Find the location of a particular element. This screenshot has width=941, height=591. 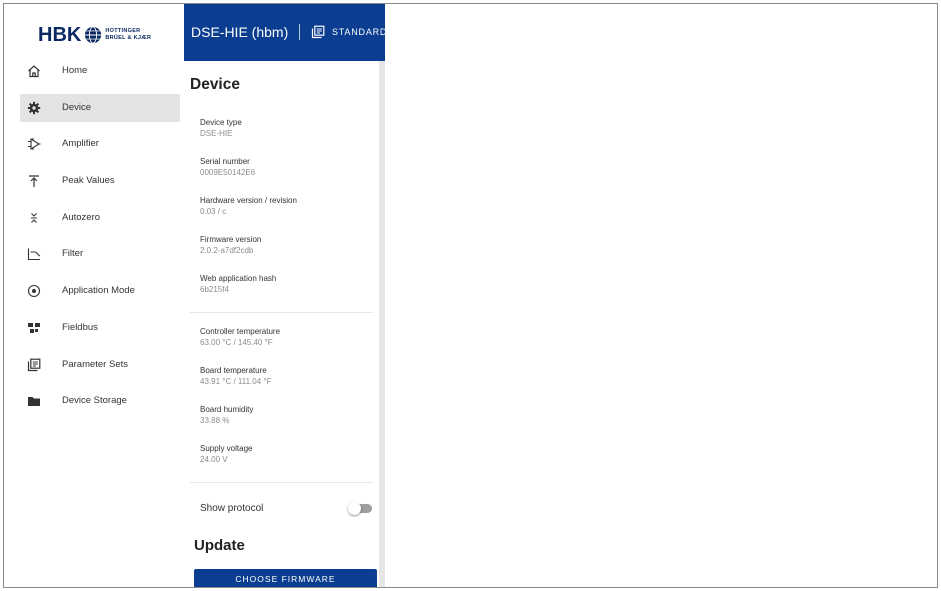

show-protocol-toggle is located at coordinates (360, 508).